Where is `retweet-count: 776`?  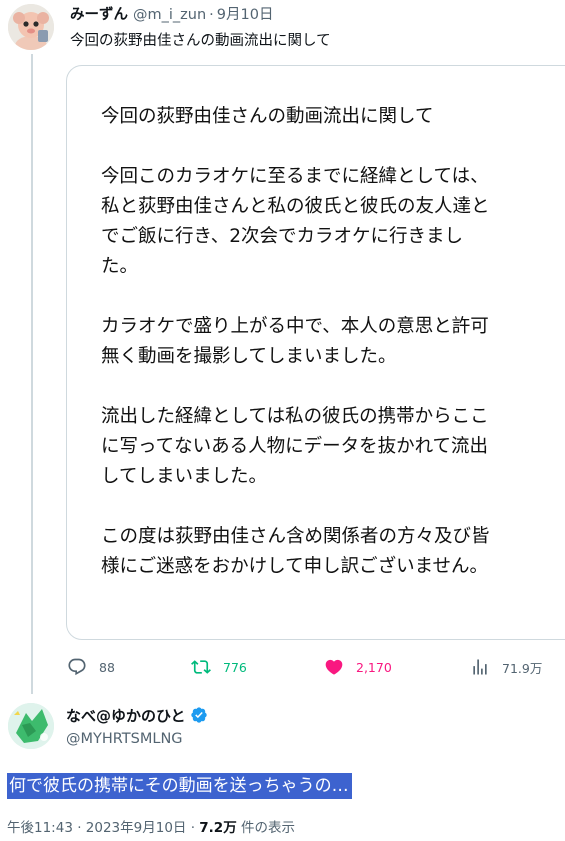 retweet-count: 776 is located at coordinates (235, 667).